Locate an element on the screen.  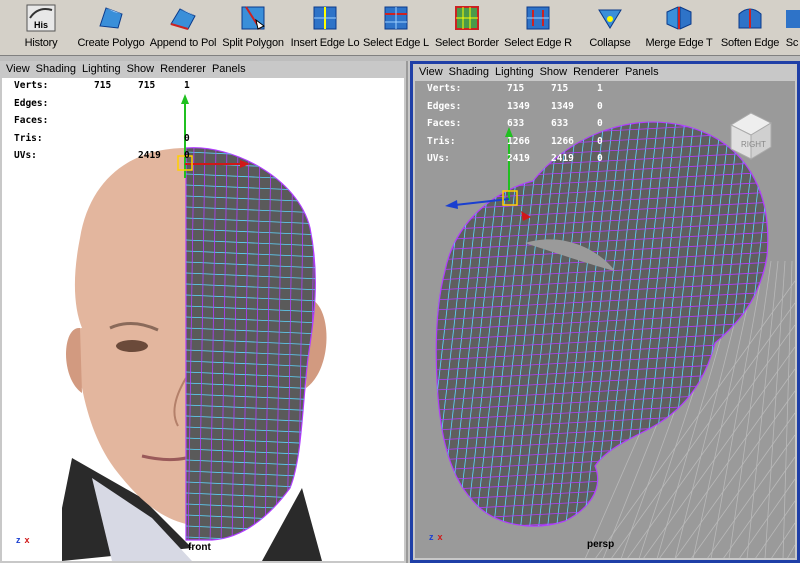
select-border-button: Select Border is located at coordinates (467, 29).